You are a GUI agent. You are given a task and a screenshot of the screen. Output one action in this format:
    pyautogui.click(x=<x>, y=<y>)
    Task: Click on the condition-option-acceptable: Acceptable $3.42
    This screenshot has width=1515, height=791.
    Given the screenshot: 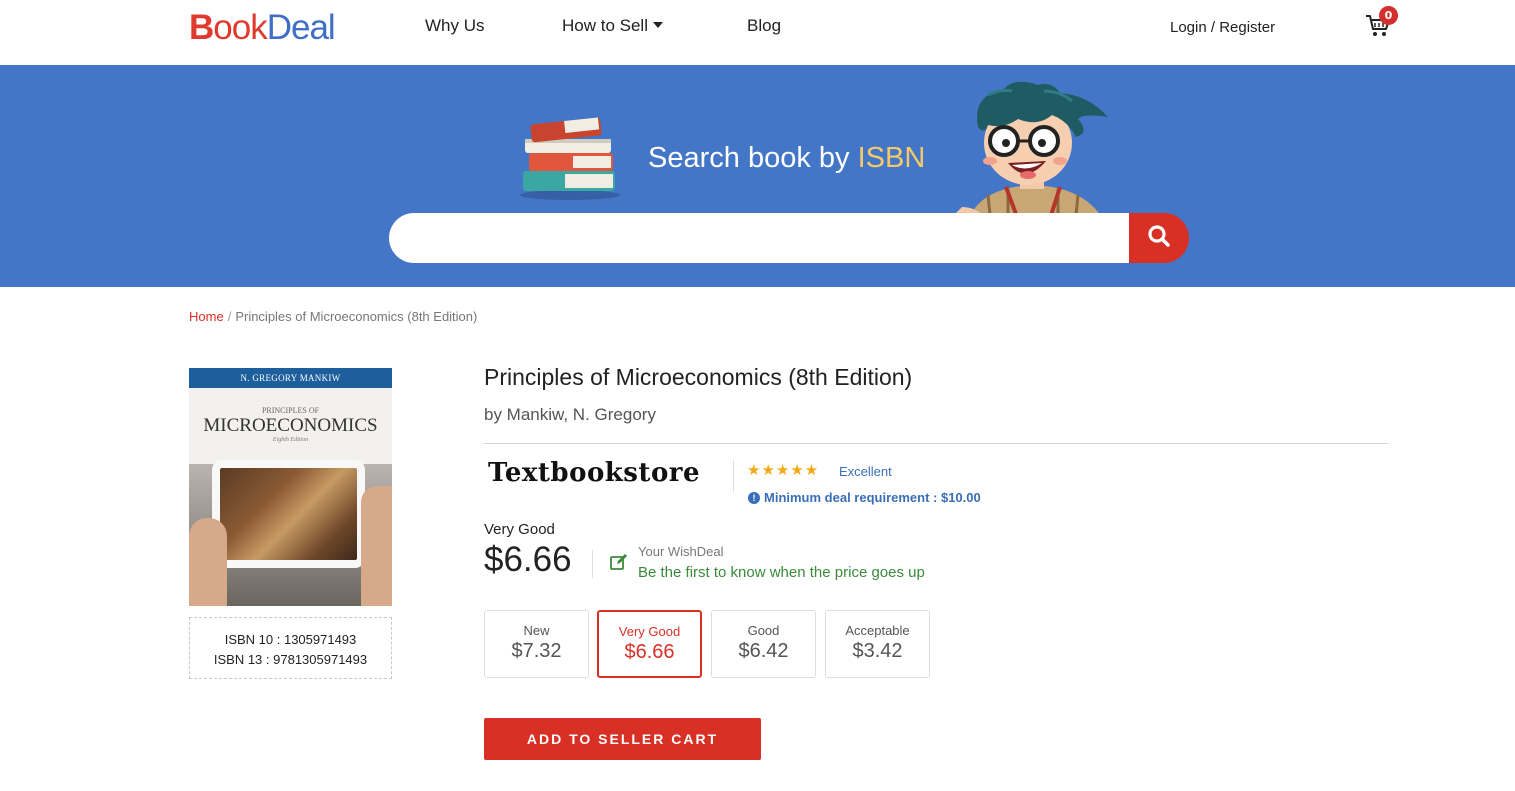 What is the action you would take?
    pyautogui.click(x=877, y=644)
    